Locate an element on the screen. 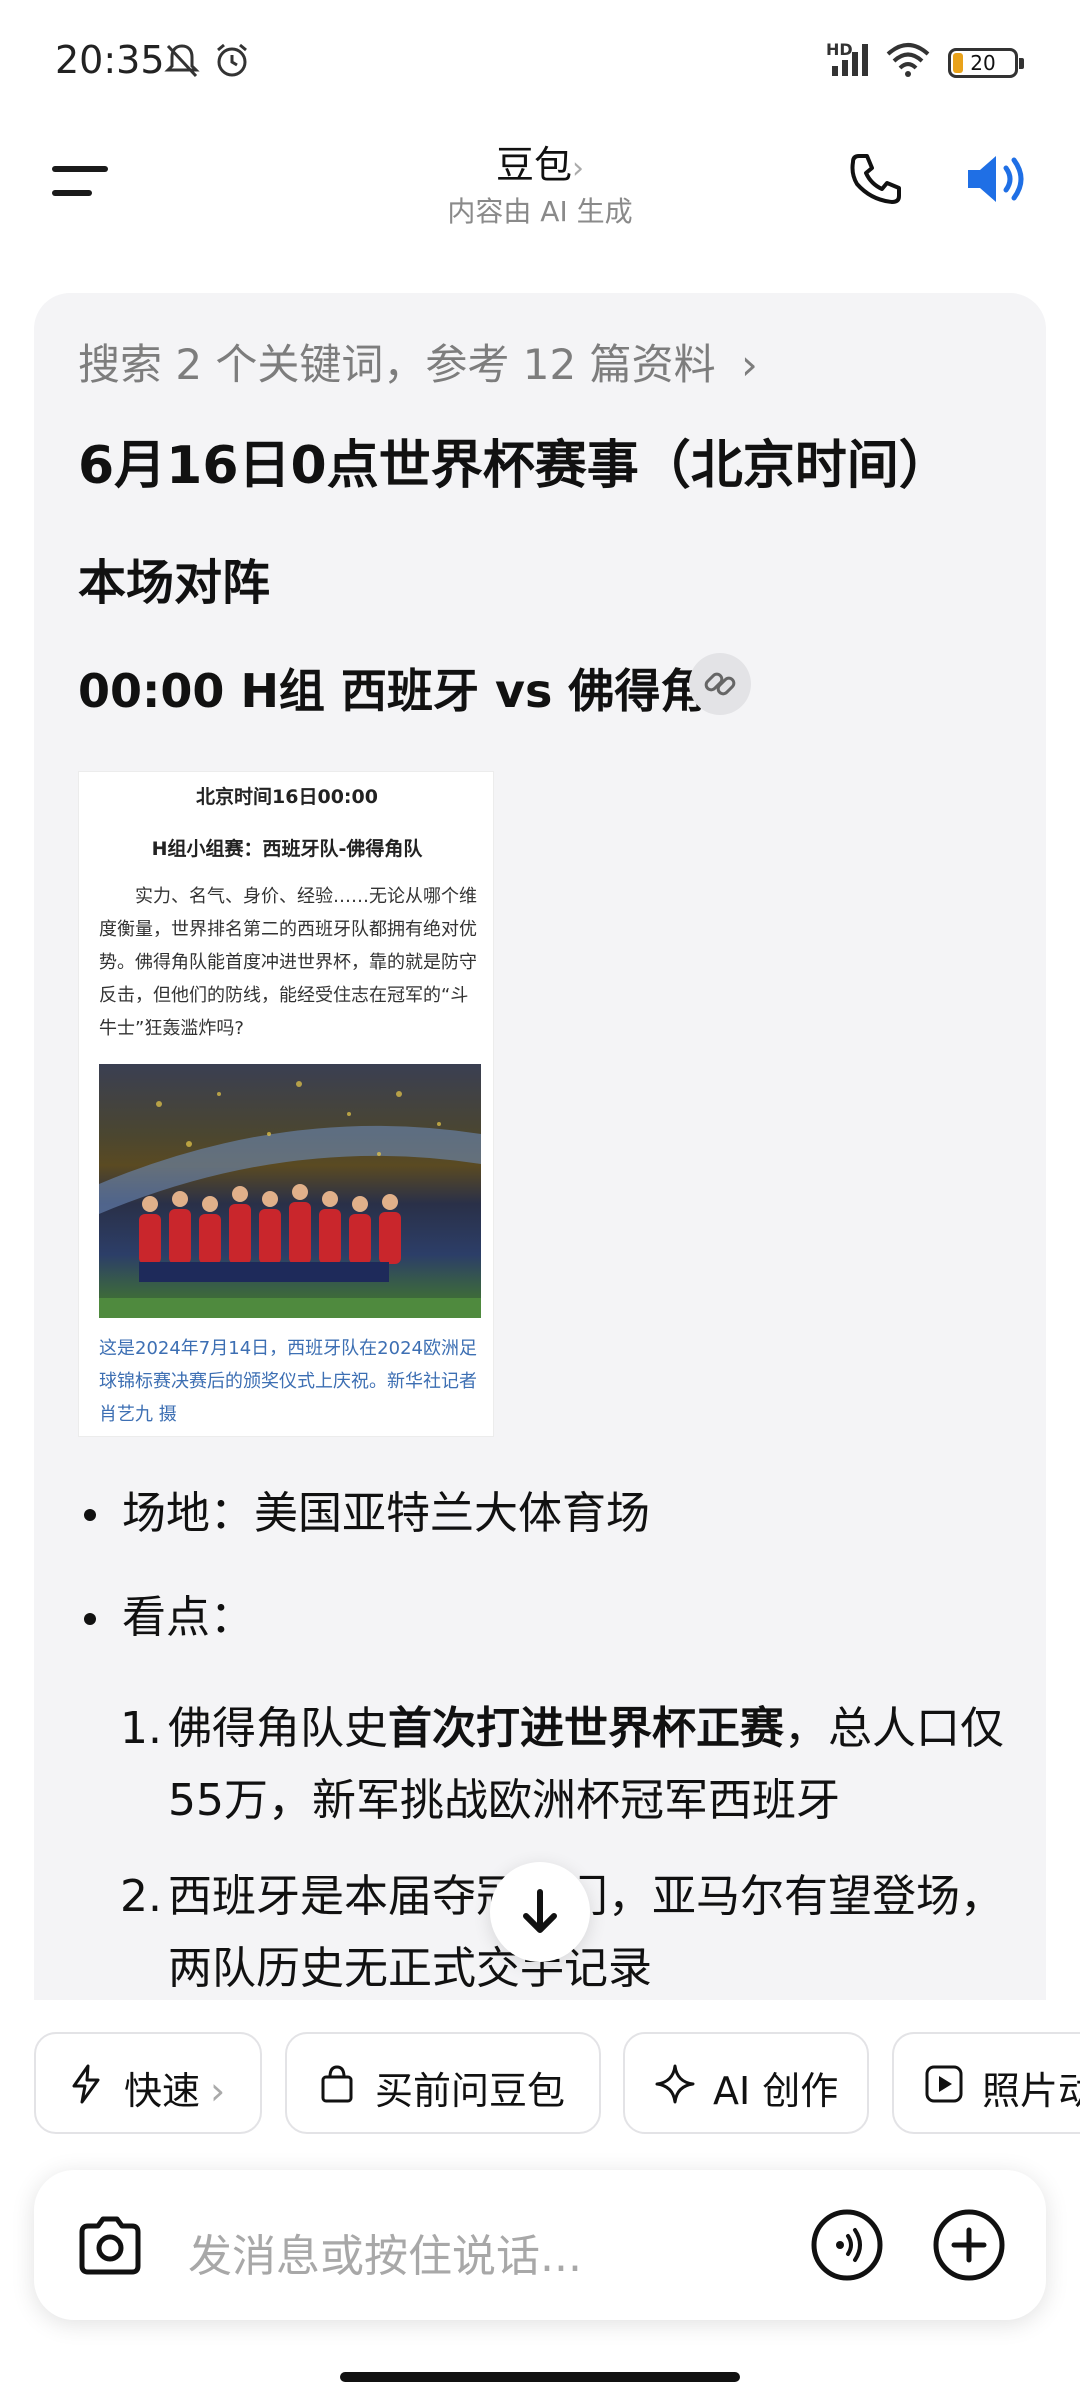  chip-label: 快速 is located at coordinates (162, 2091).